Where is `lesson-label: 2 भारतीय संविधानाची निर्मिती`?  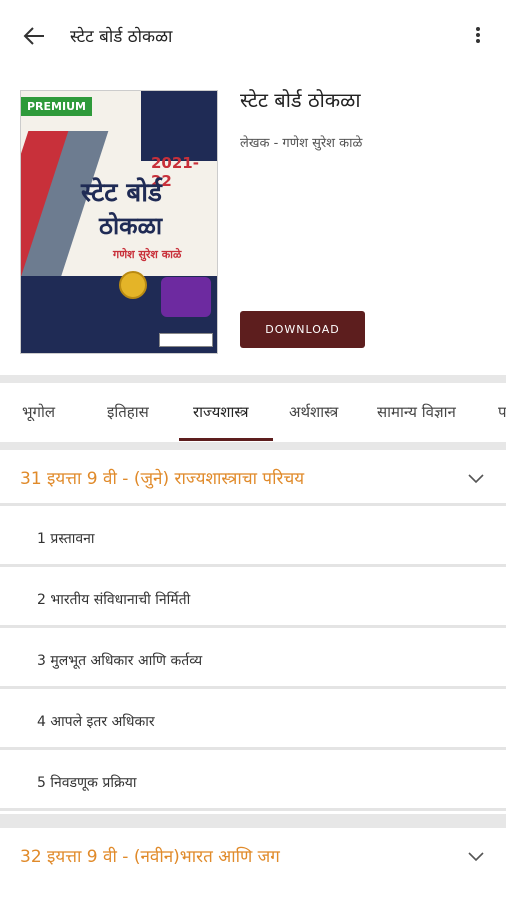
lesson-label: 2 भारतीय संविधानाची निर्मिती is located at coordinates (114, 600).